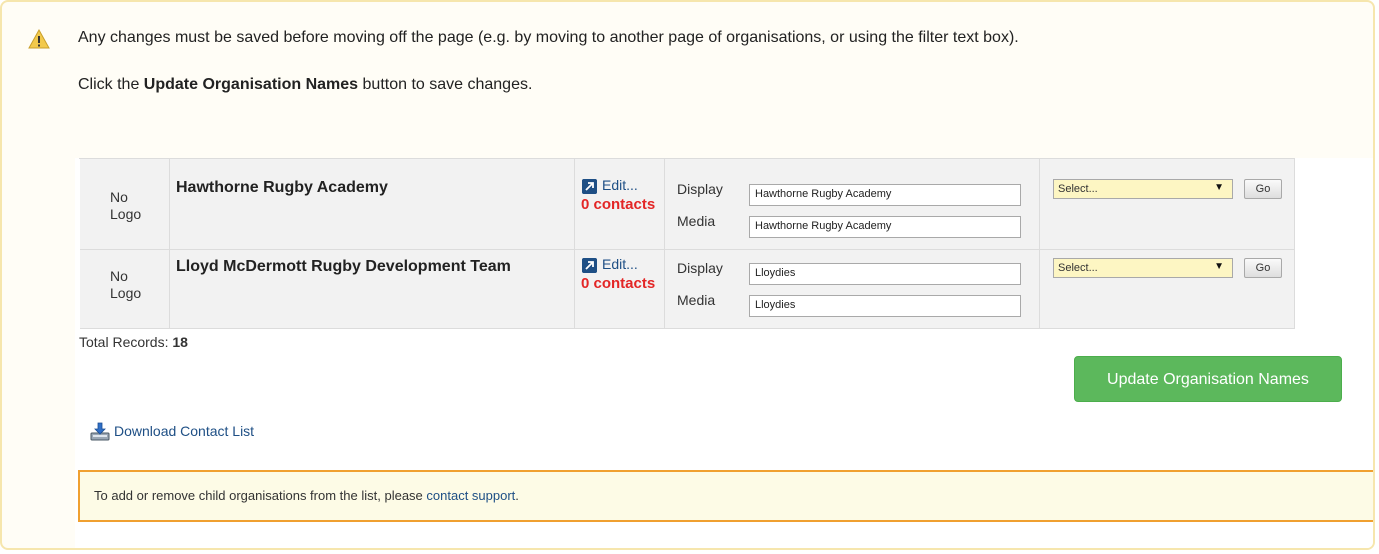 This screenshot has height=554, width=1379. I want to click on total-records: Total Records: 18, so click(133, 342).